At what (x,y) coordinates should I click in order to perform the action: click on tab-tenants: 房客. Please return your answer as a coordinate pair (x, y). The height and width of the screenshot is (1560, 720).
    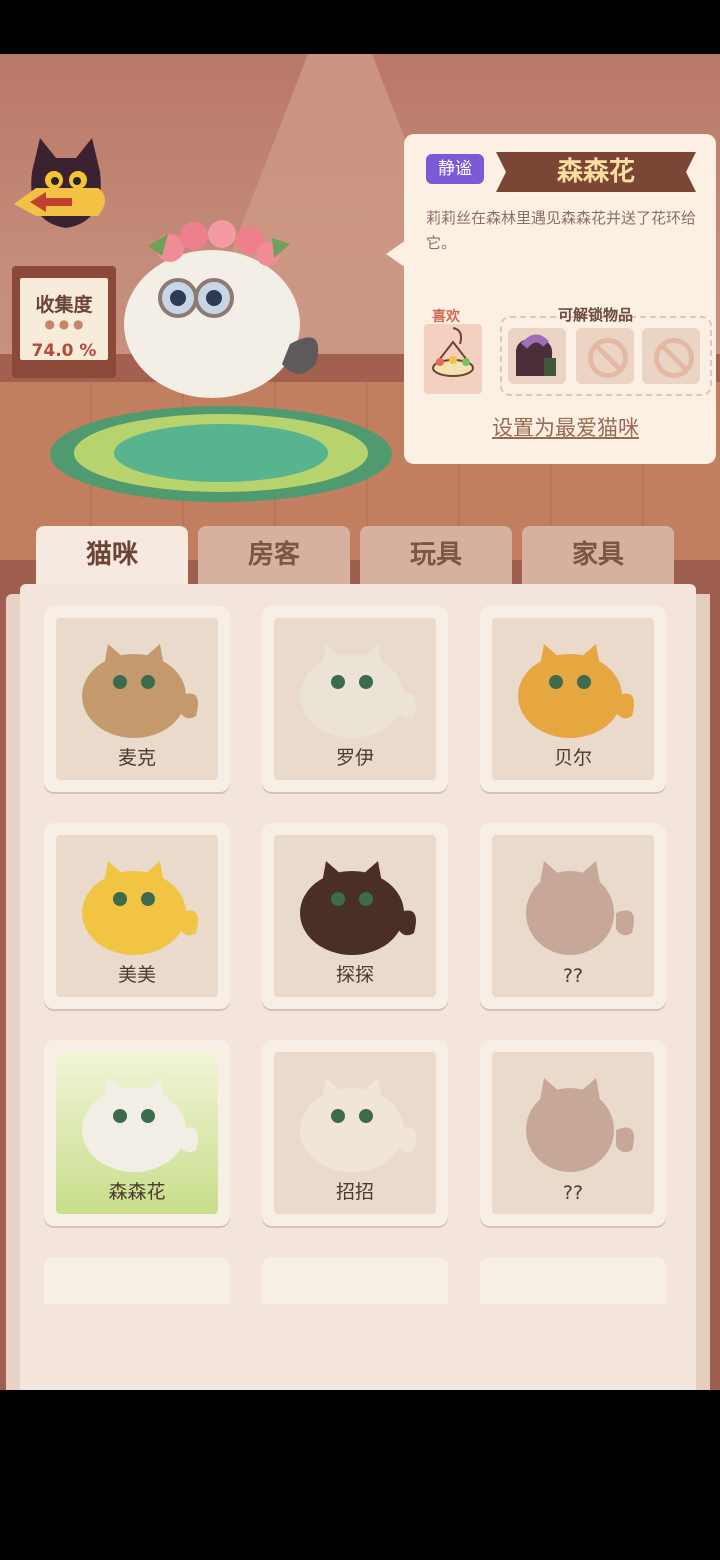
    Looking at the image, I should click on (274, 556).